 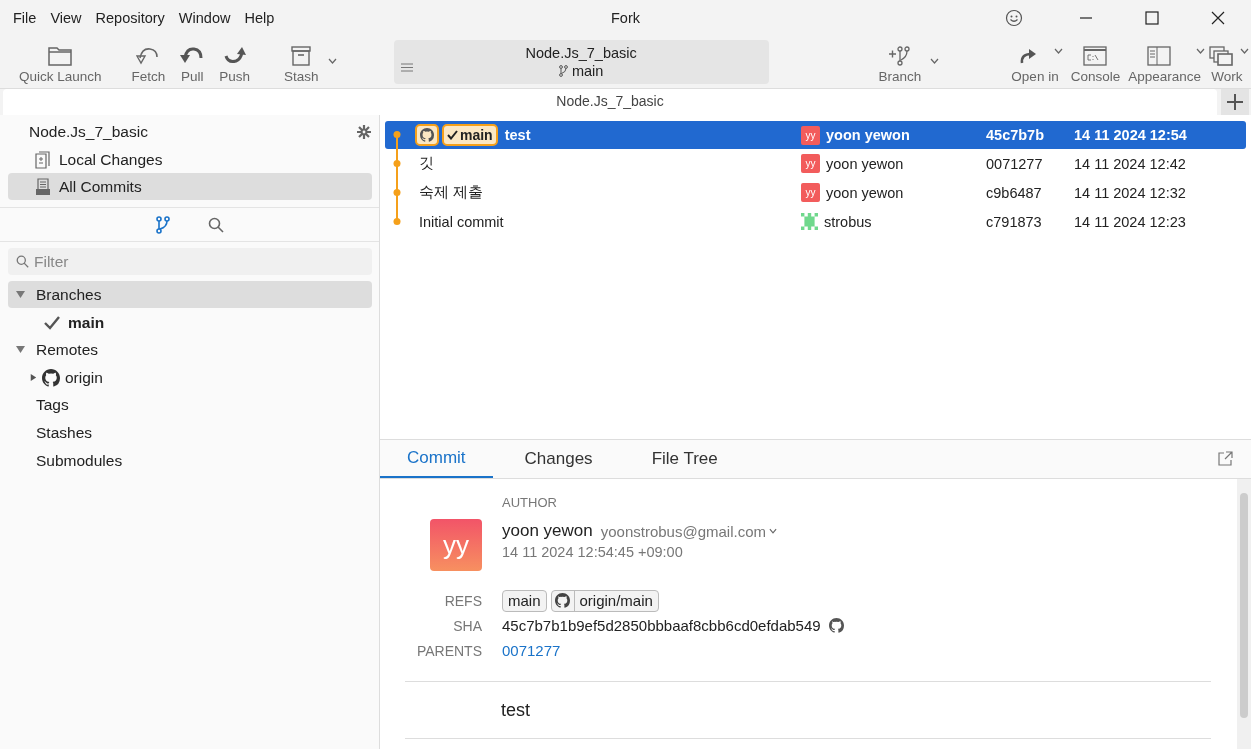 What do you see at coordinates (1016, 135) in the screenshot?
I see `commit-hash: 45c7b7b` at bounding box center [1016, 135].